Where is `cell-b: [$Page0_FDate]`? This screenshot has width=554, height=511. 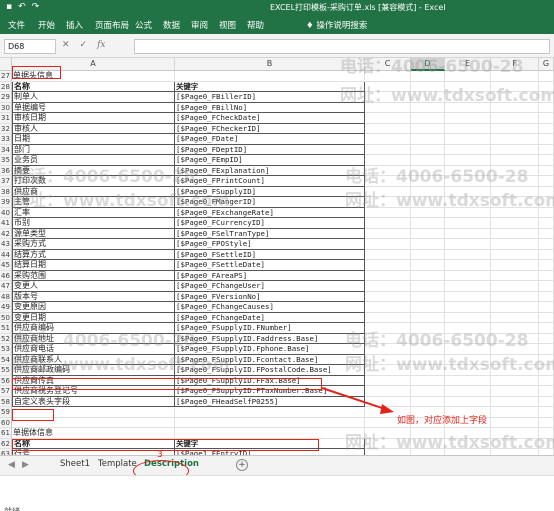 cell-b: [$Page0_FDate] is located at coordinates (270, 139).